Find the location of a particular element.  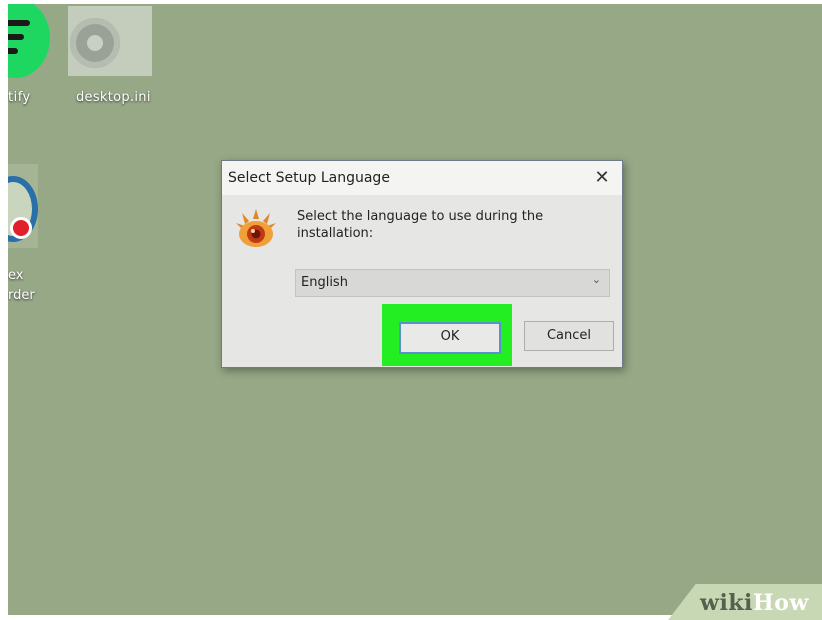

record-dot-icon is located at coordinates (21, 228).